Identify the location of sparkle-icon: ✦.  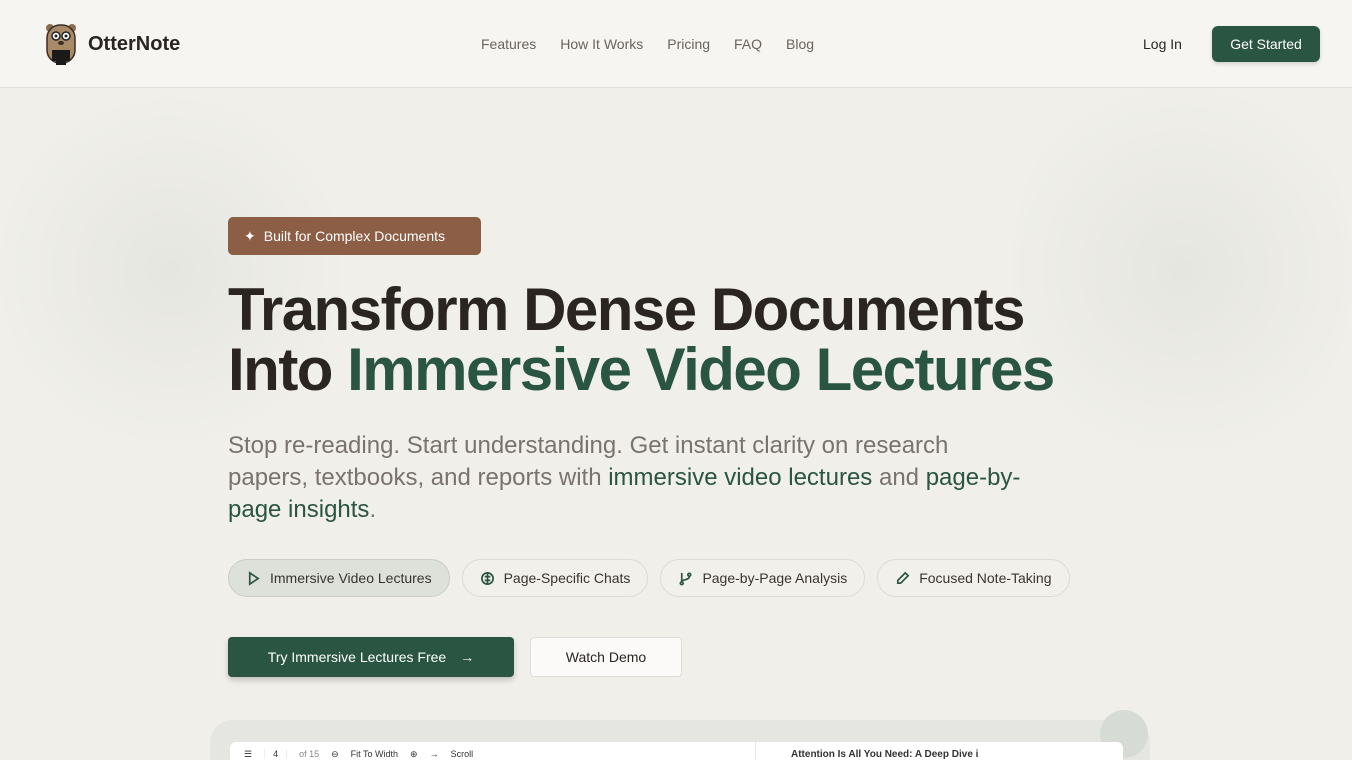
(250, 235).